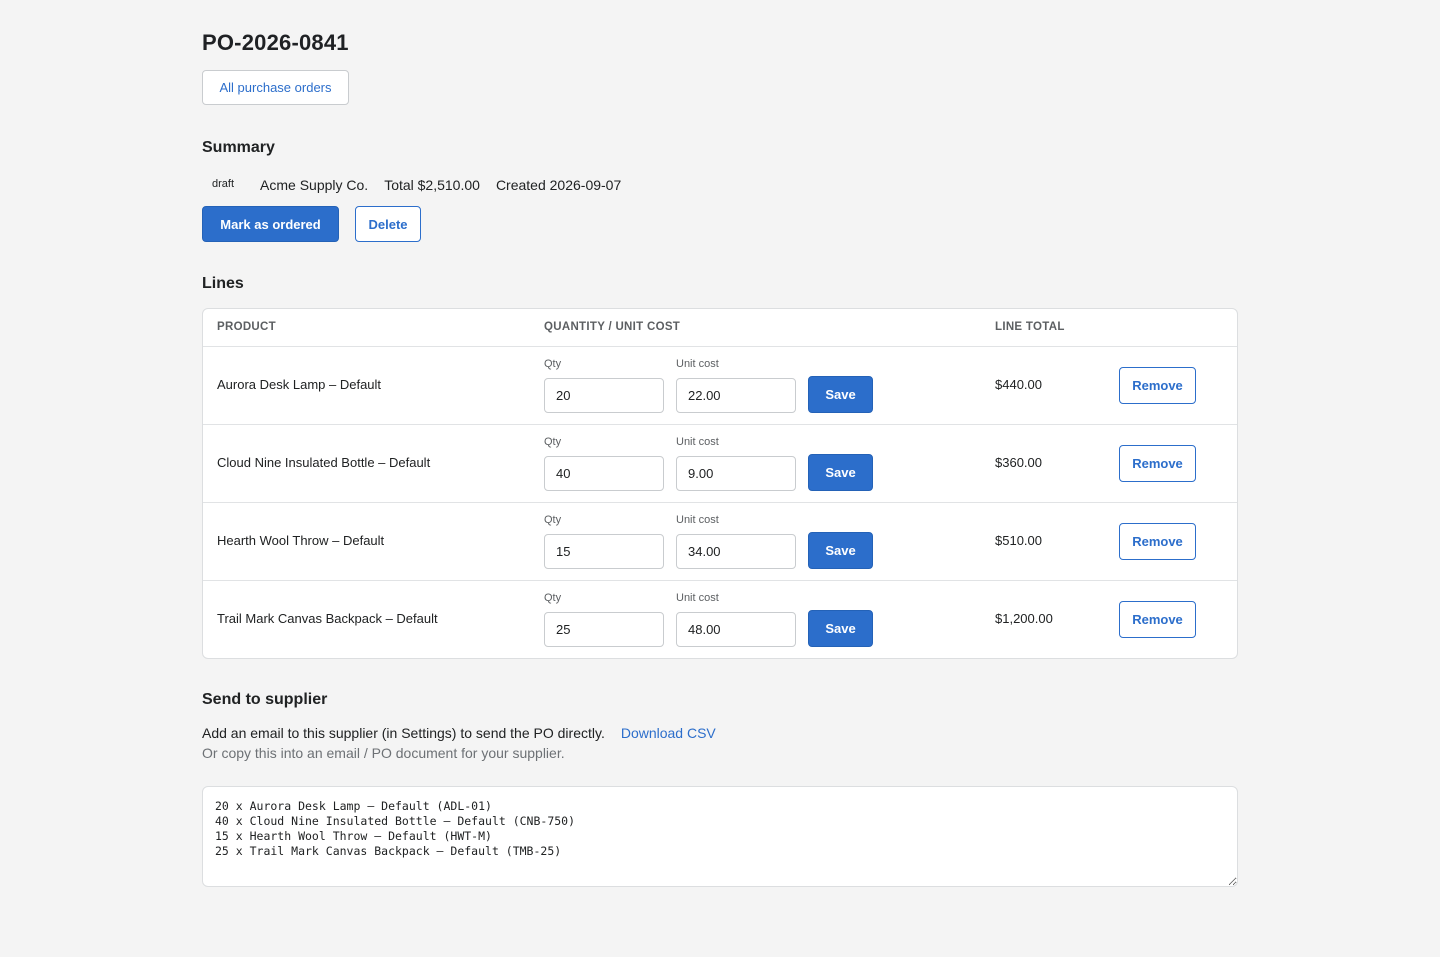 The height and width of the screenshot is (957, 1440). What do you see at coordinates (720, 328) in the screenshot?
I see `table-header: PRODUCT QUANTITY / UNIT COST LINE TOTAL` at bounding box center [720, 328].